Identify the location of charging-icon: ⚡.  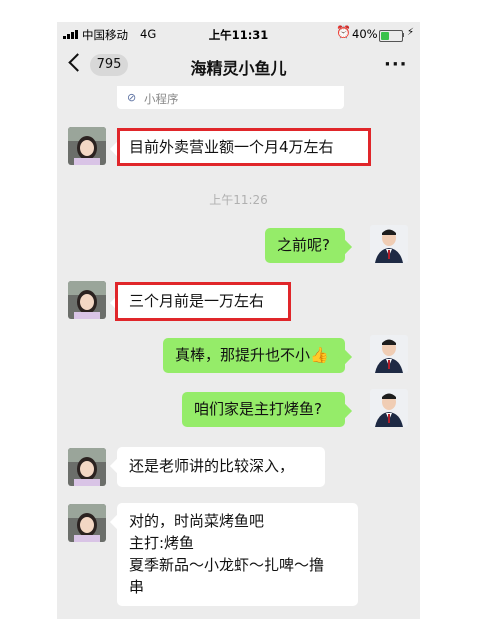
(411, 32).